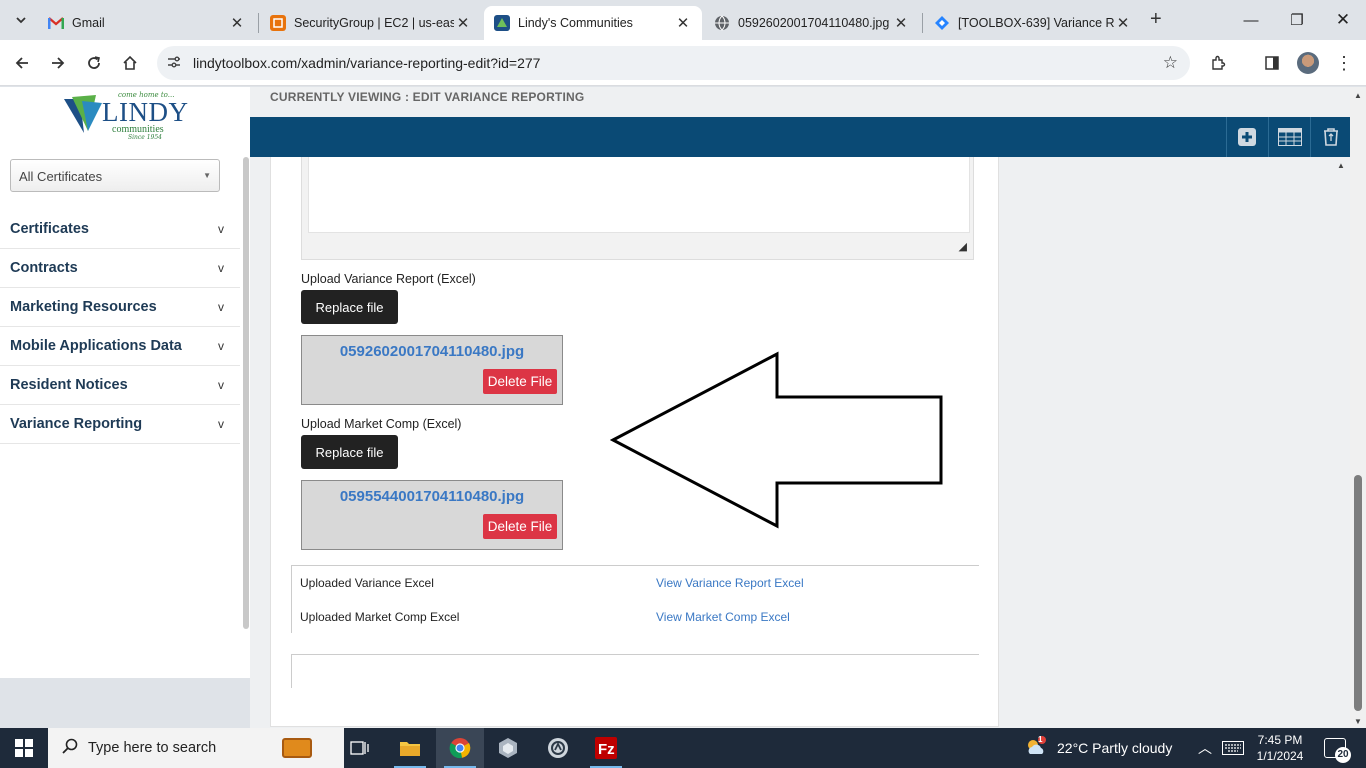 The height and width of the screenshot is (768, 1366). Describe the element at coordinates (115, 175) in the screenshot. I see `certificates-select: All Certificates ▼` at that location.